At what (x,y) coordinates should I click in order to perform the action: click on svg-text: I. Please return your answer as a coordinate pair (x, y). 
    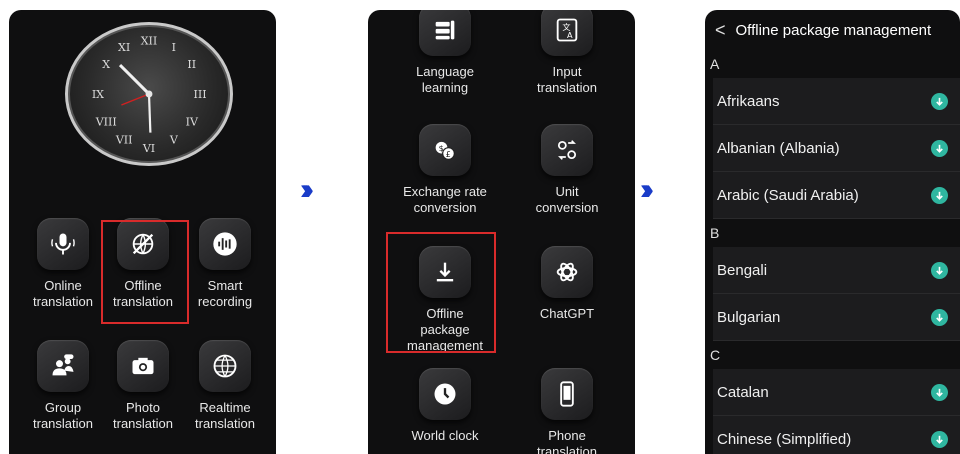
    Looking at the image, I should click on (174, 47).